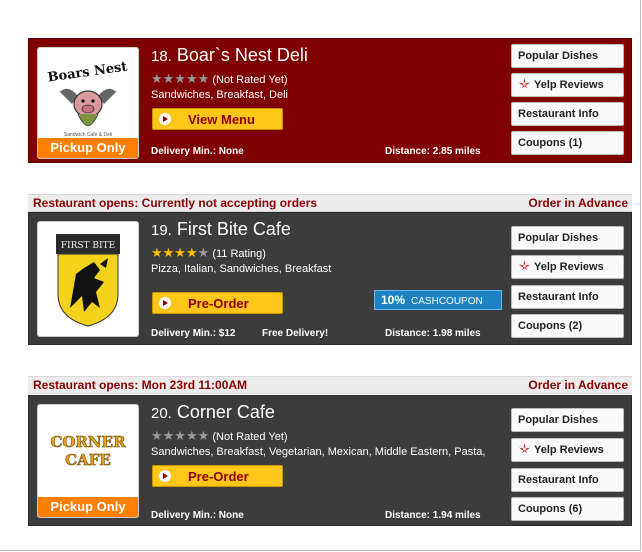 The image size is (642, 552). What do you see at coordinates (567, 326) in the screenshot?
I see `coupons-button: Coupons (2)` at bounding box center [567, 326].